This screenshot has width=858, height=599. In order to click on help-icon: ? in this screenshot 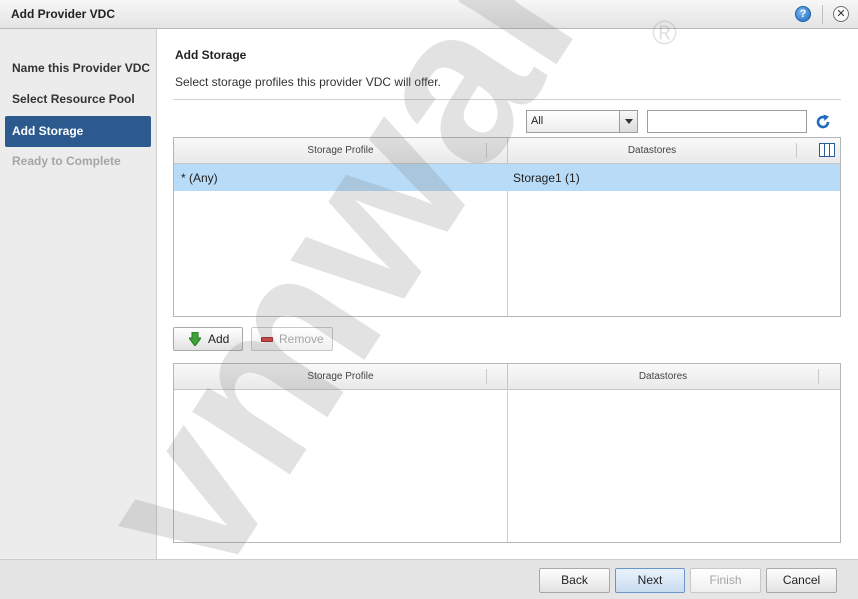, I will do `click(803, 14)`.